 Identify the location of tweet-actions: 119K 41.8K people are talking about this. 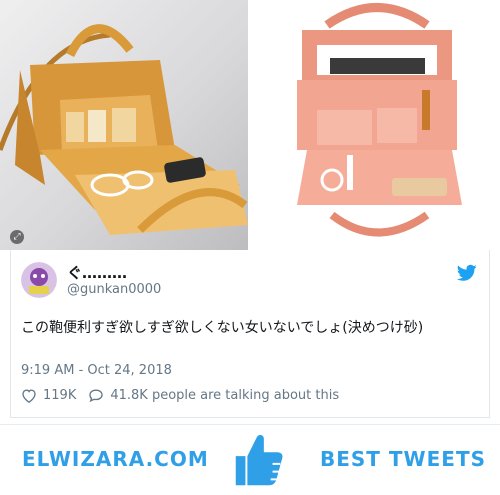
(180, 395).